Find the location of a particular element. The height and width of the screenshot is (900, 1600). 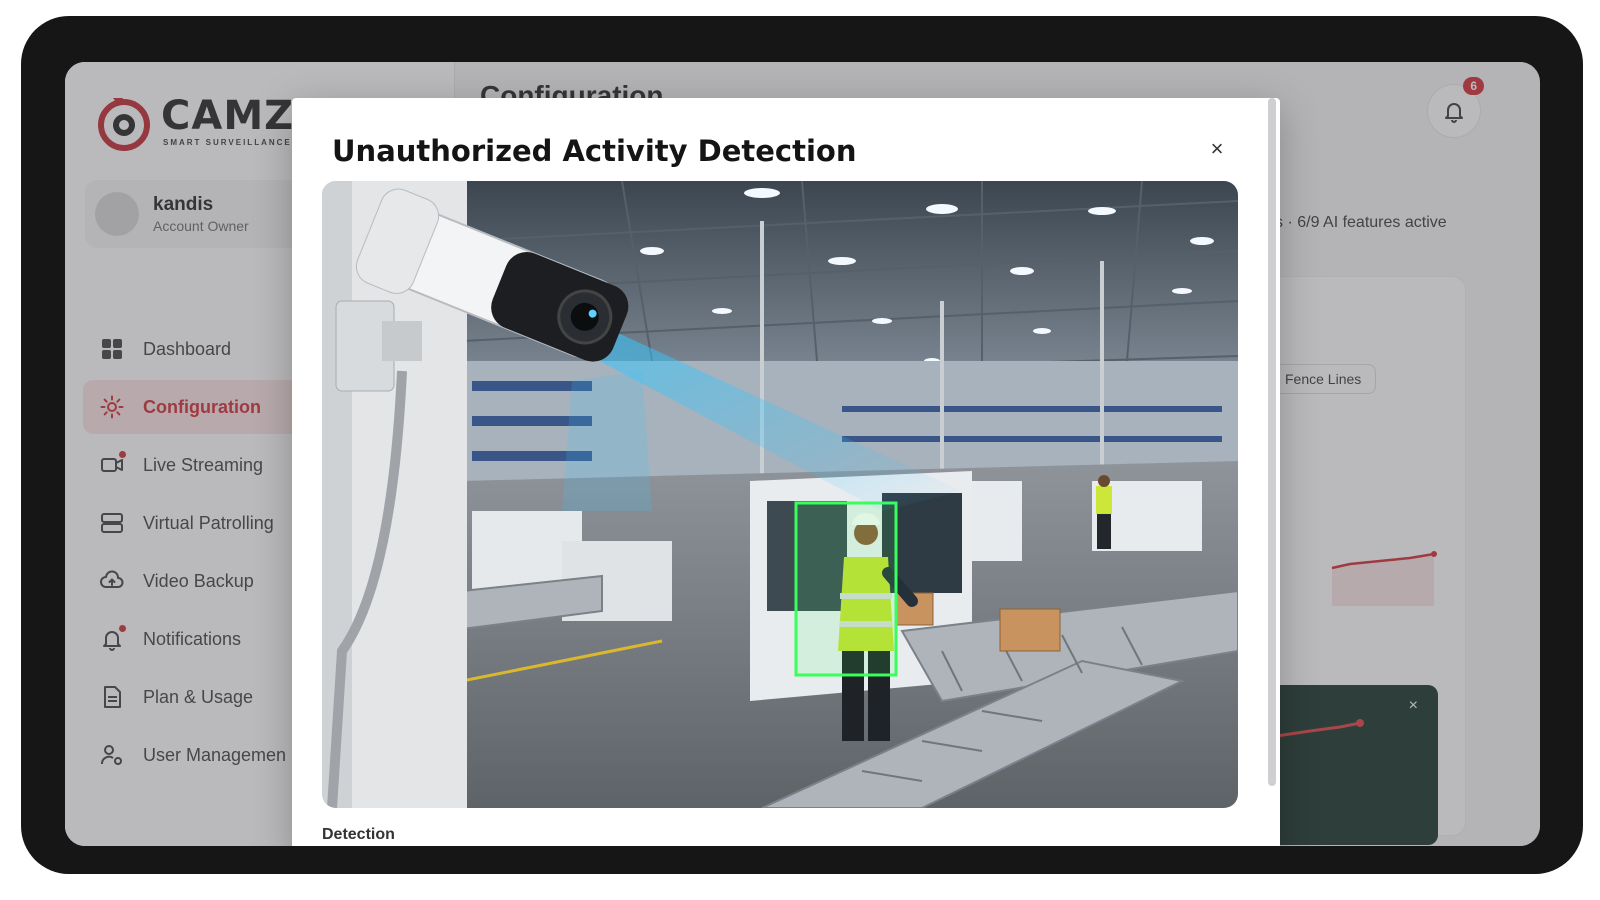

modal-scrollbar is located at coordinates (1272, 442).